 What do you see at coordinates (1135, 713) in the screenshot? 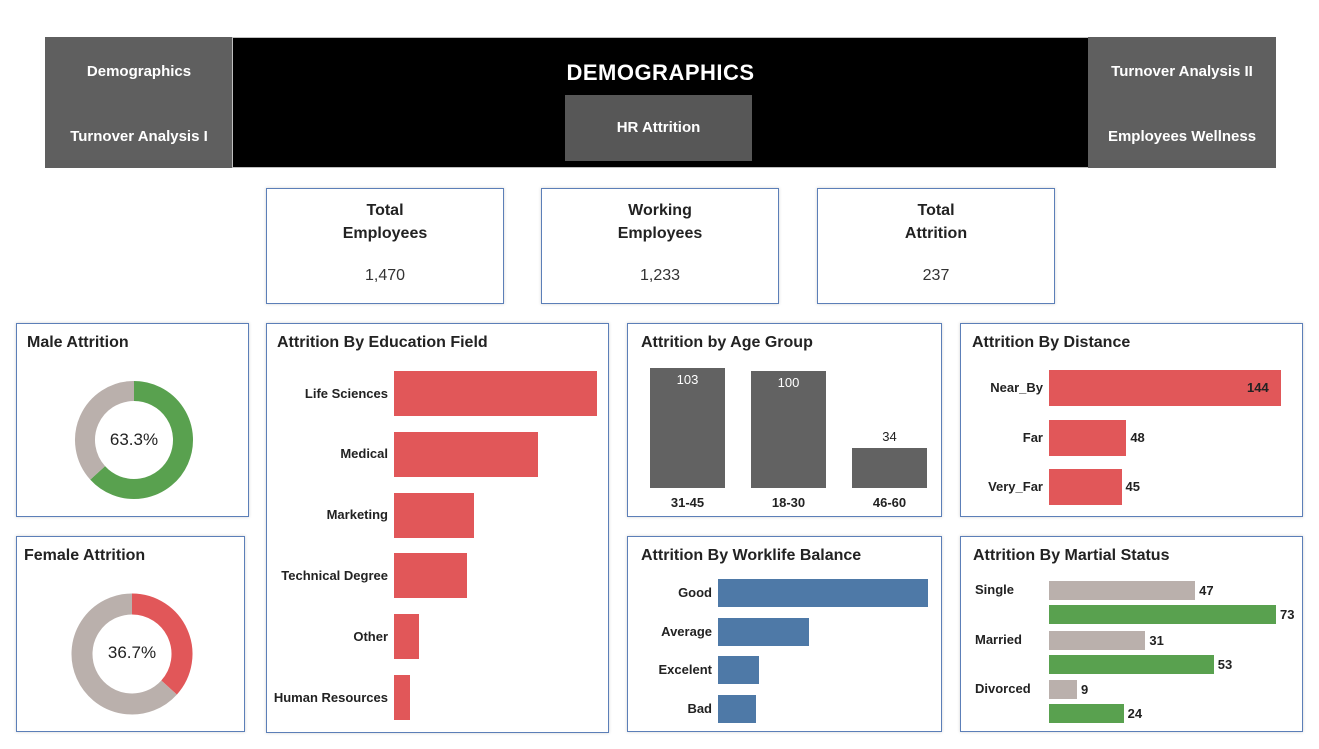
I see `value-label: 24` at bounding box center [1135, 713].